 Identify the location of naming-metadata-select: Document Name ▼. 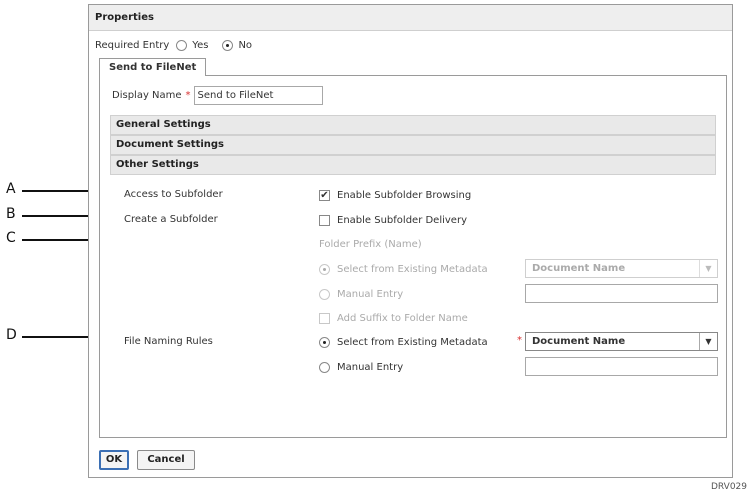
(621, 341).